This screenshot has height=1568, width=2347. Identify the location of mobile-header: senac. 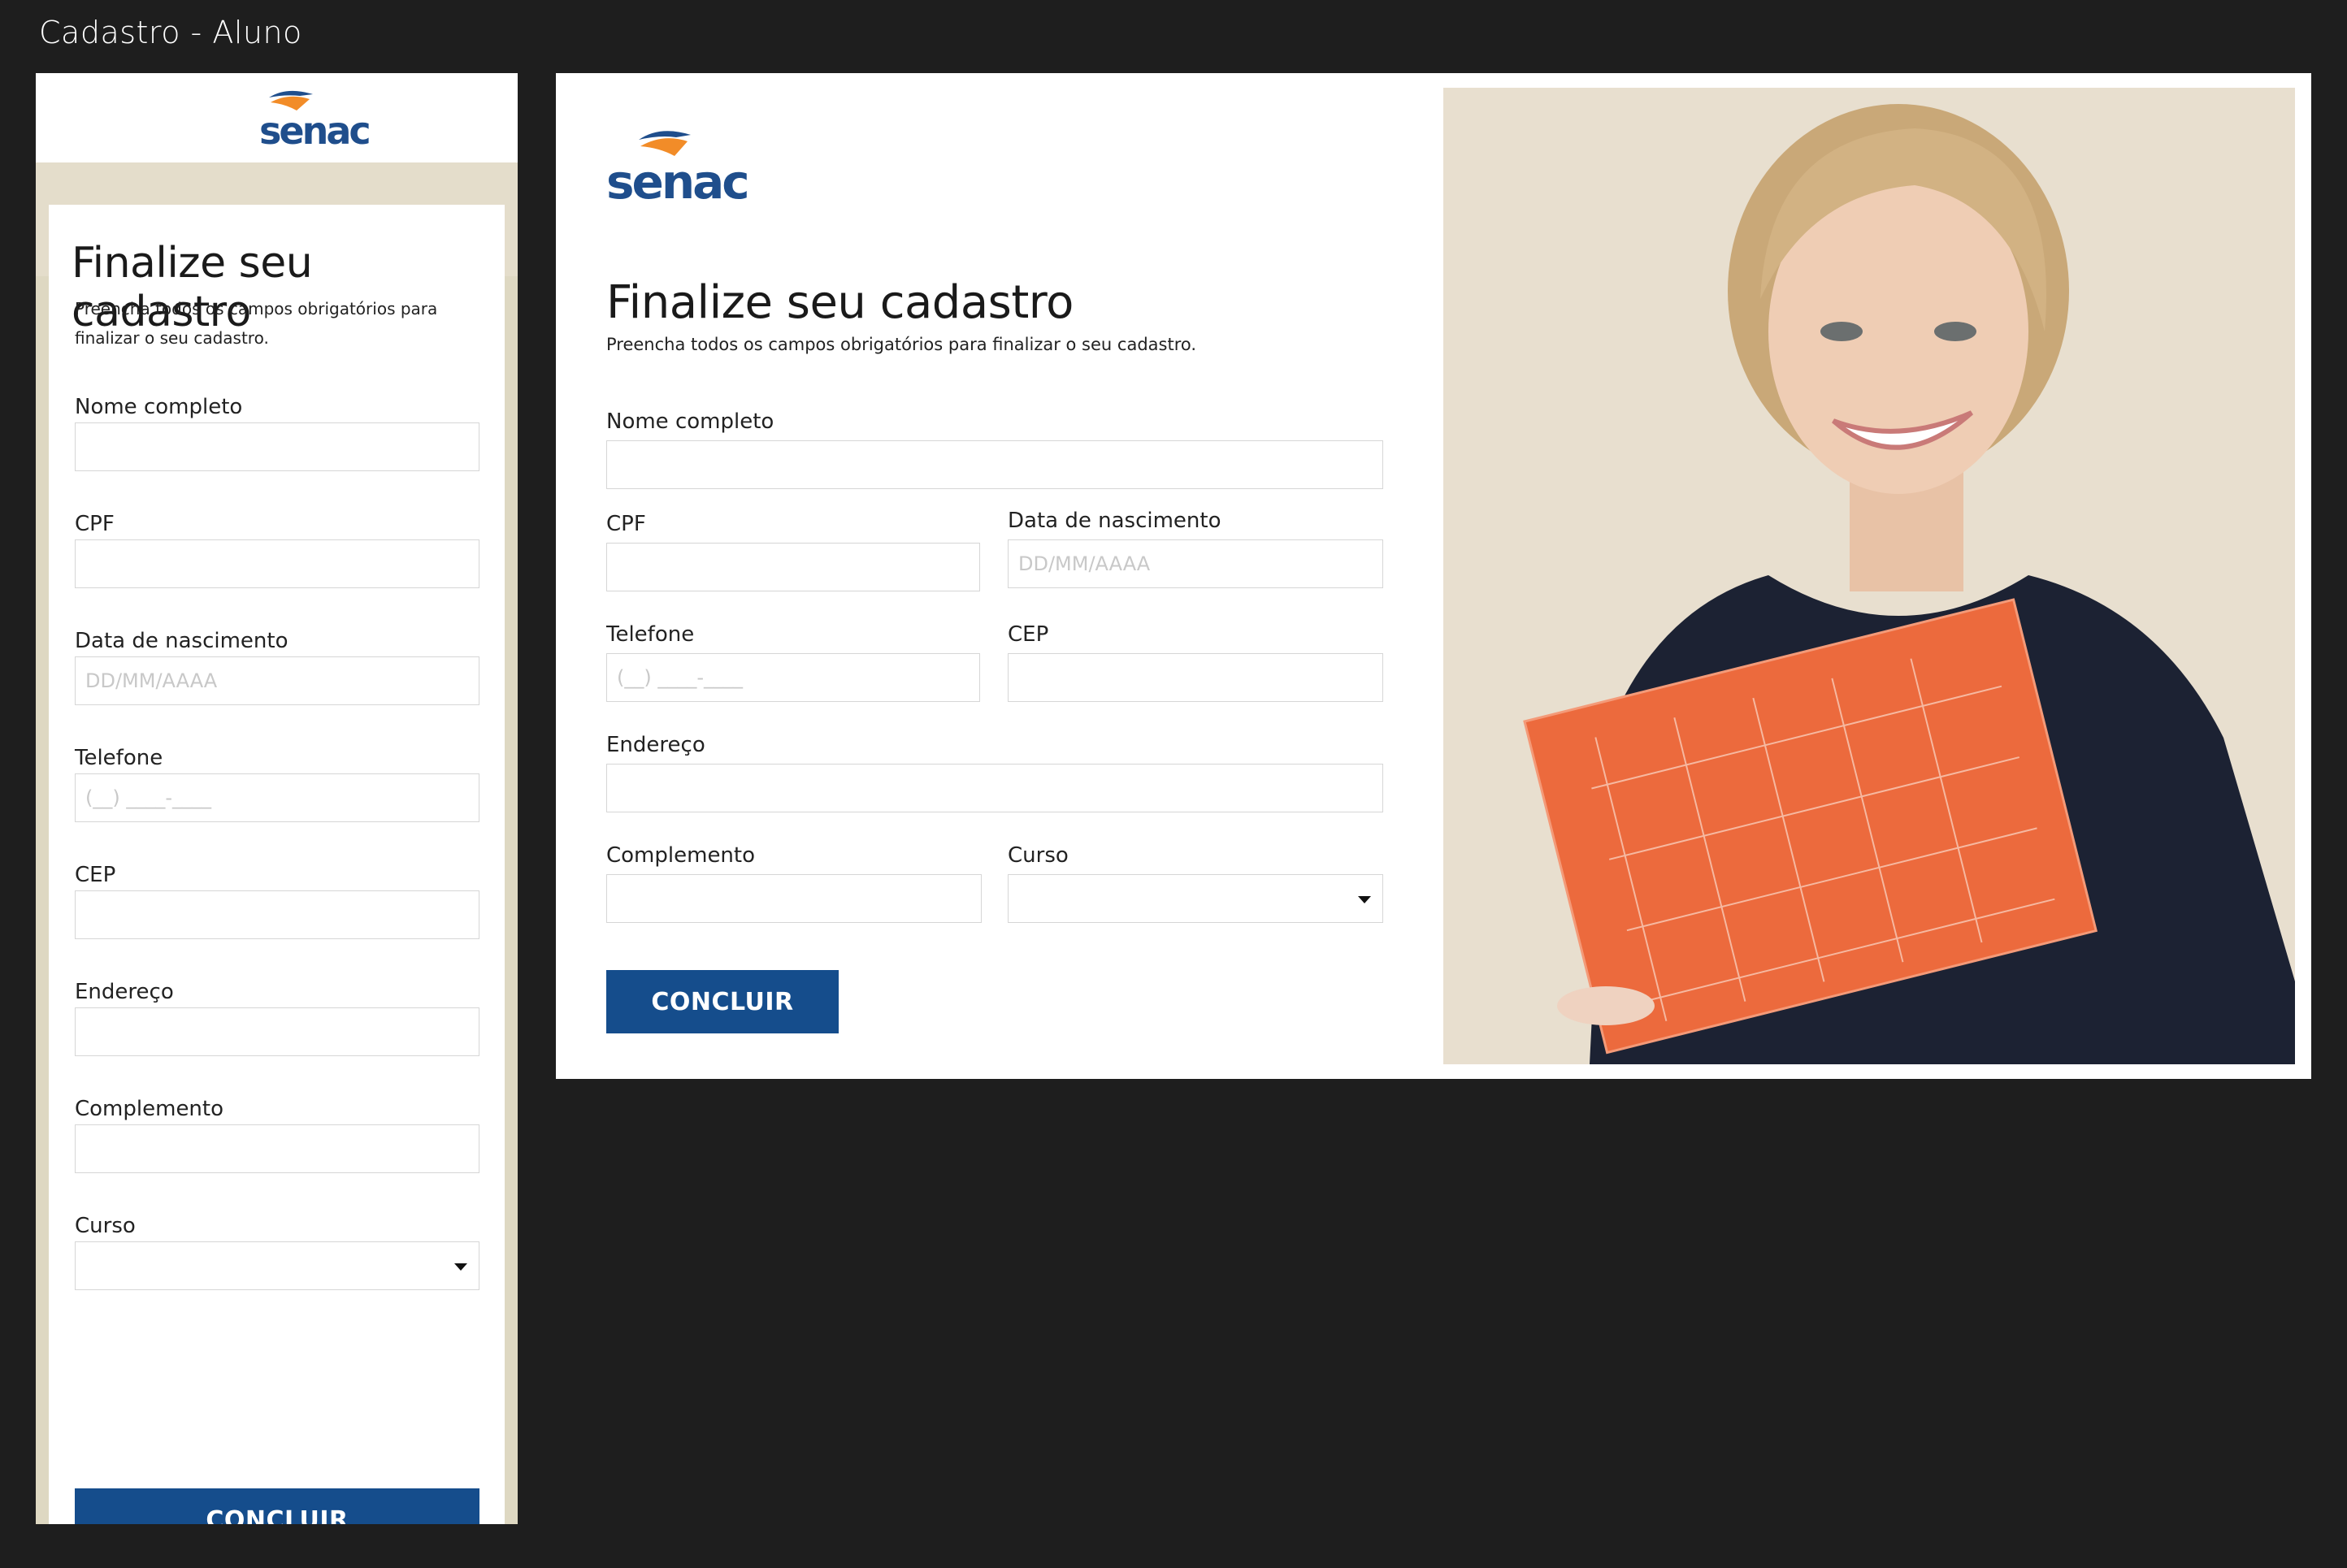
(277, 117).